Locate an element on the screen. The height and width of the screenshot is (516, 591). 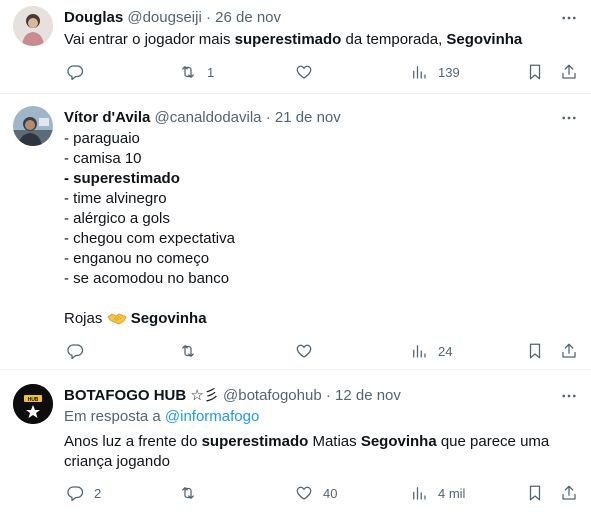
reply-button: 2 is located at coordinates (83, 493).